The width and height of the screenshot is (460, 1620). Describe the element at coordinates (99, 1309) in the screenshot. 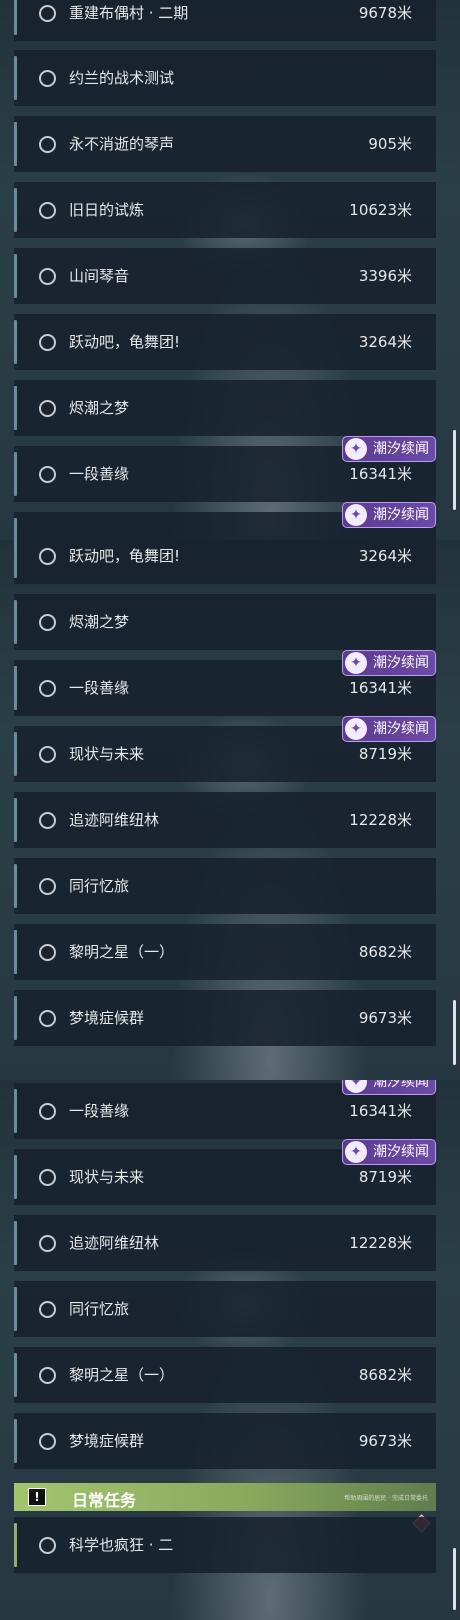

I see `quest-title: 同行忆旅` at that location.